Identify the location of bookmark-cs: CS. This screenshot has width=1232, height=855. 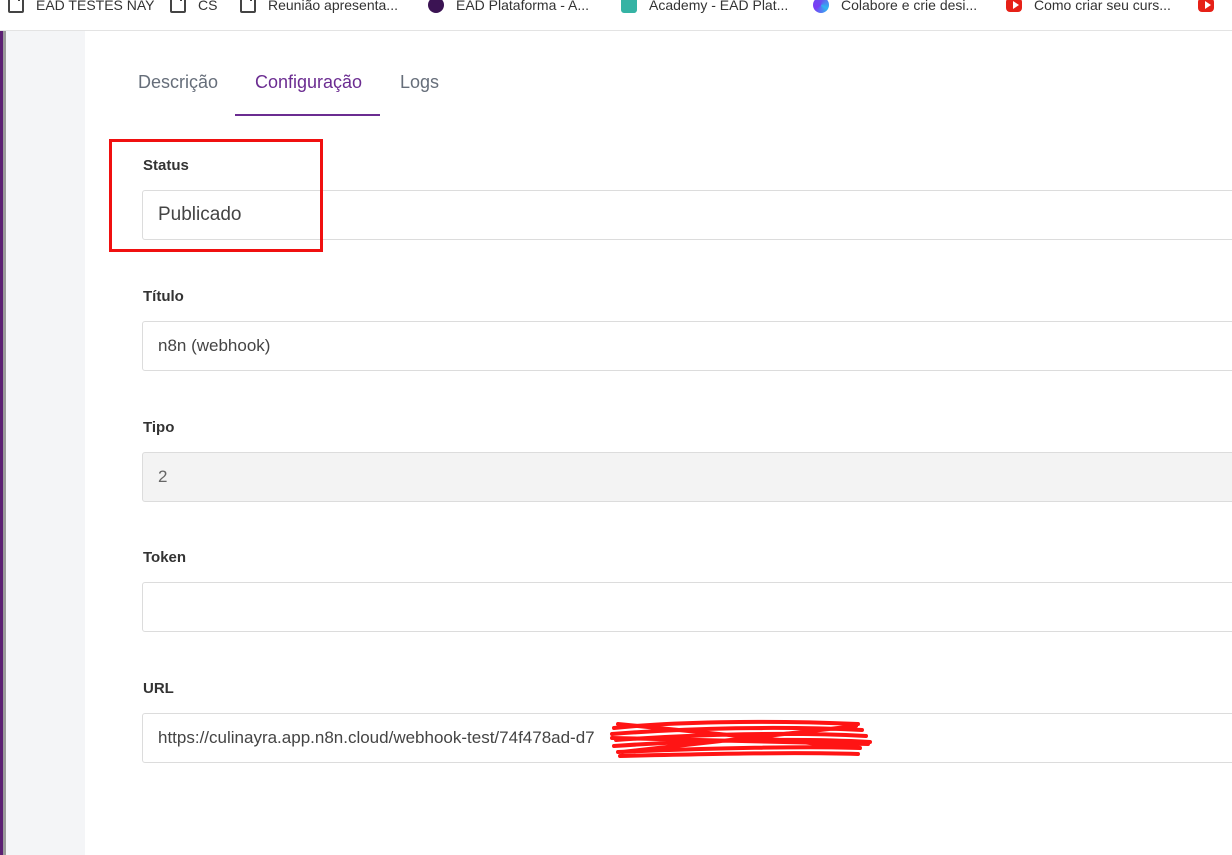
(193, 8).